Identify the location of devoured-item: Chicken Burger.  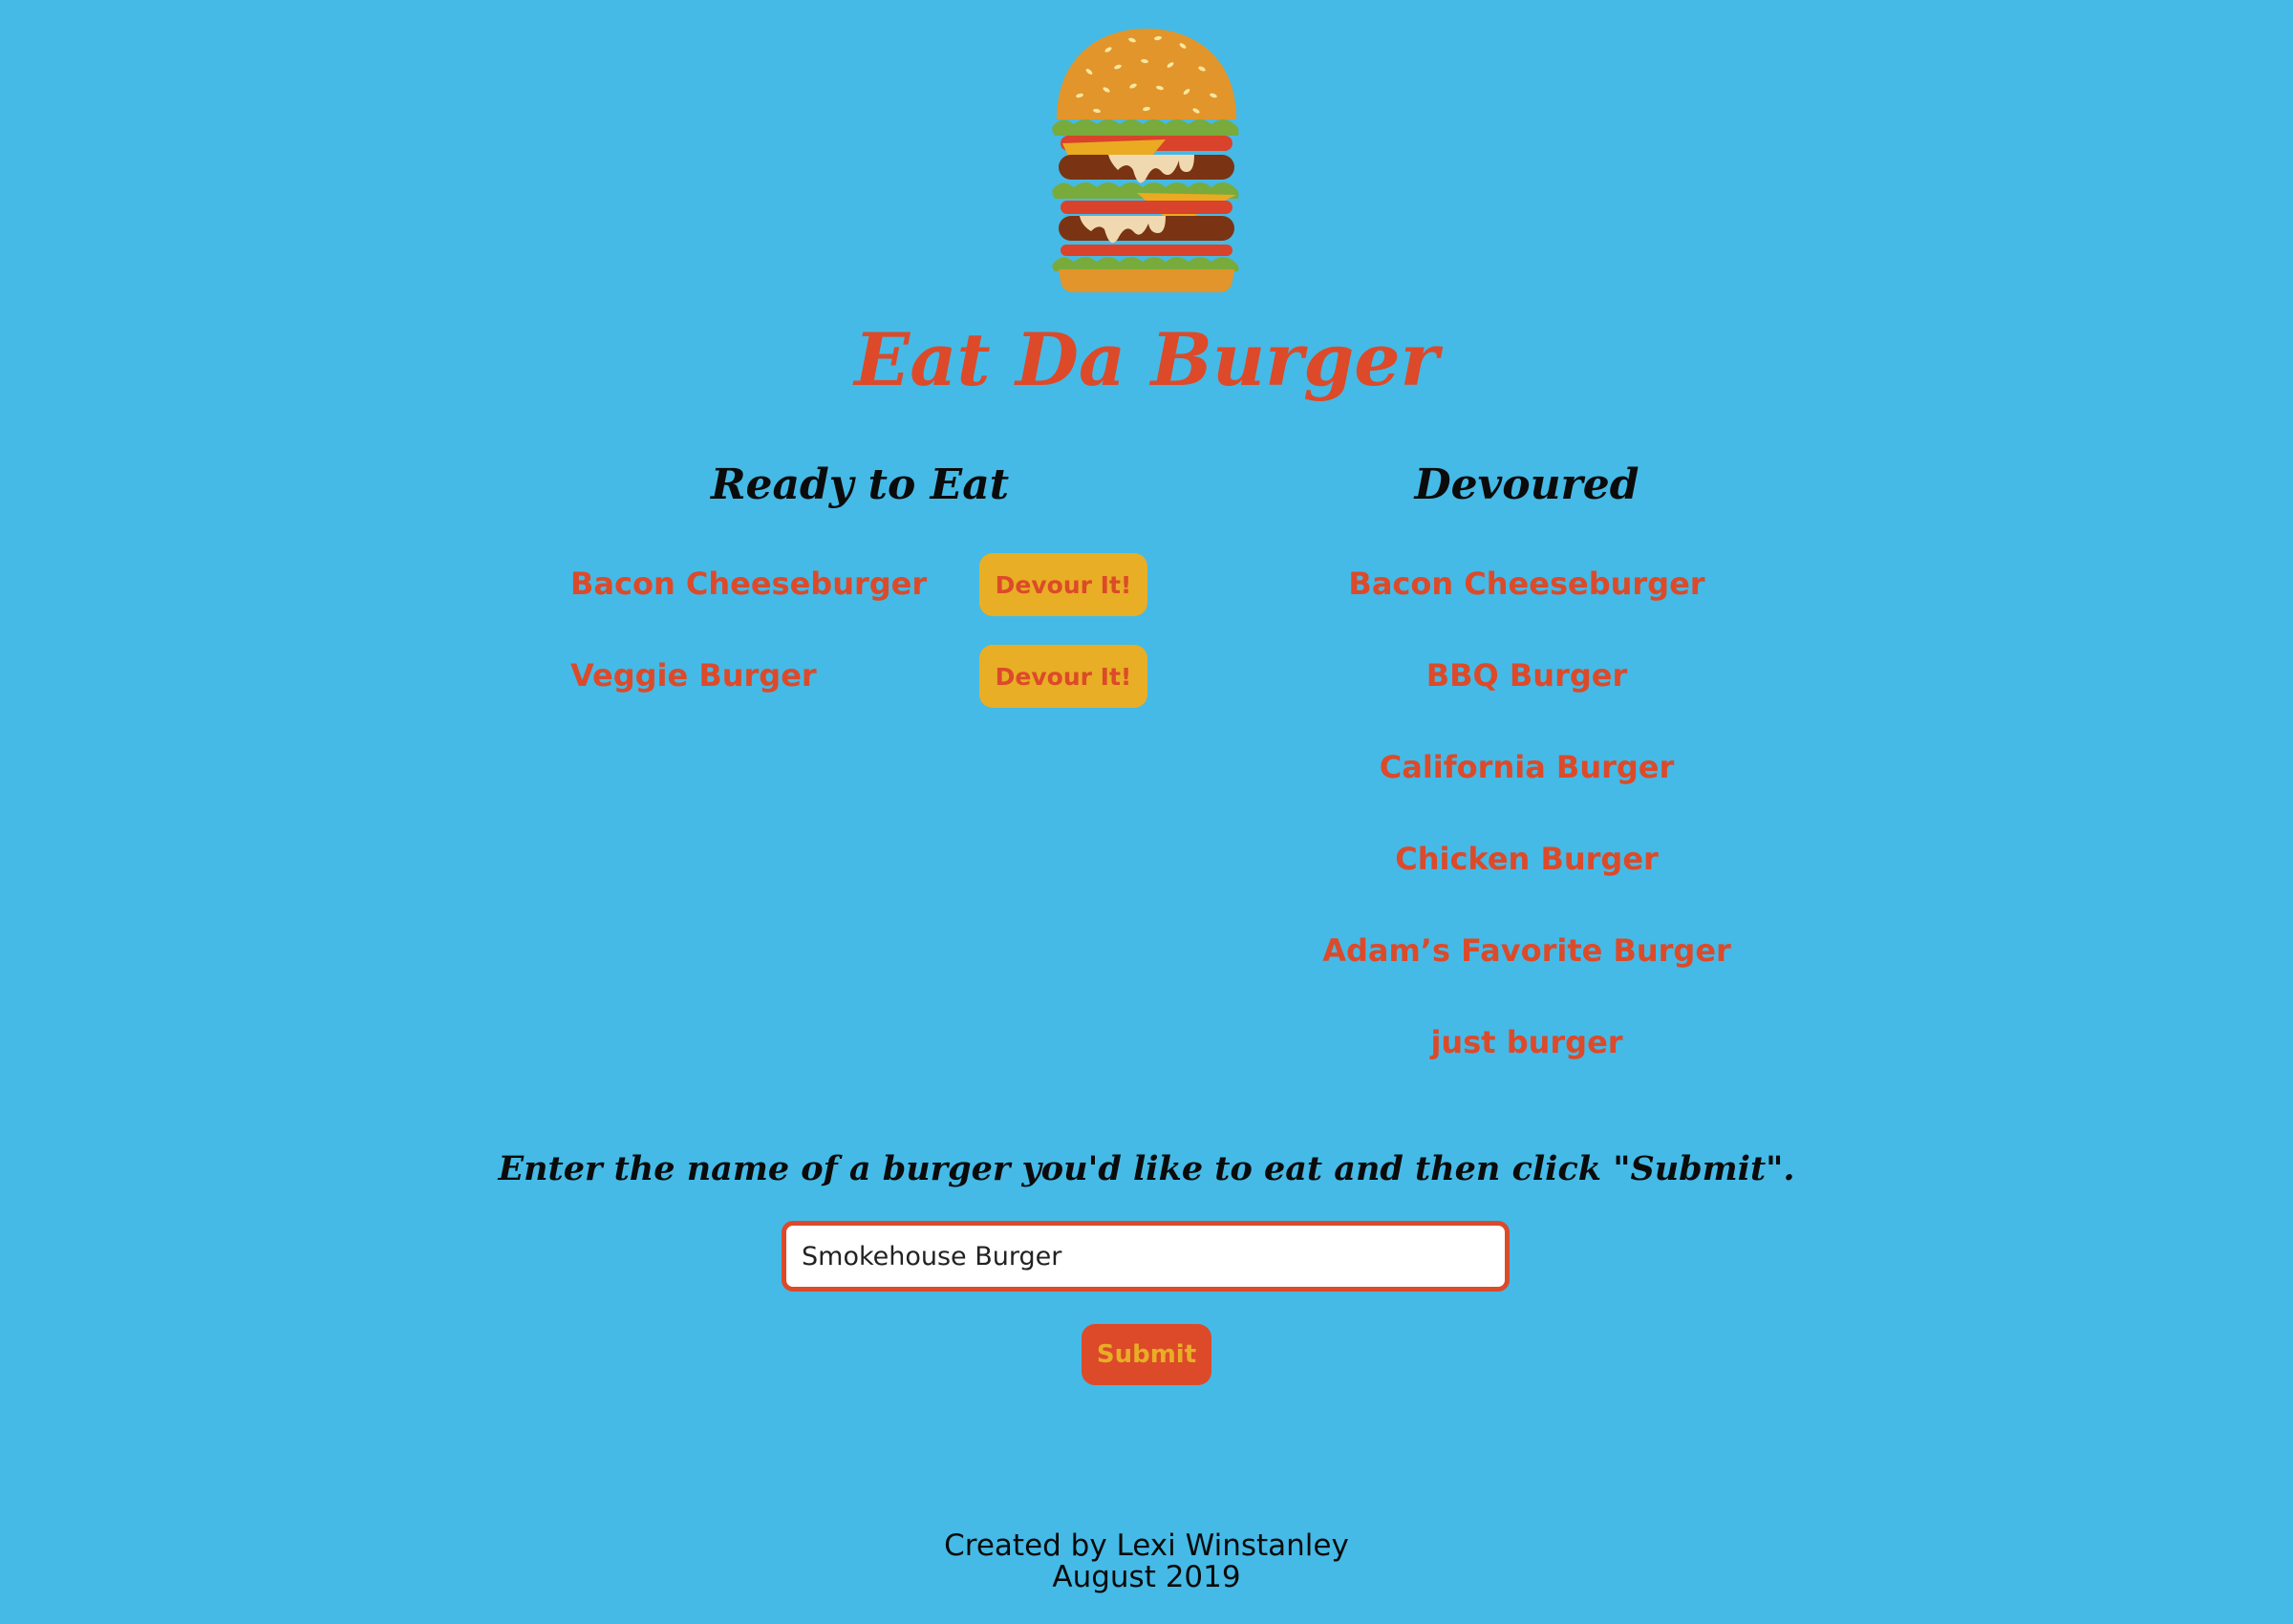
(1527, 859).